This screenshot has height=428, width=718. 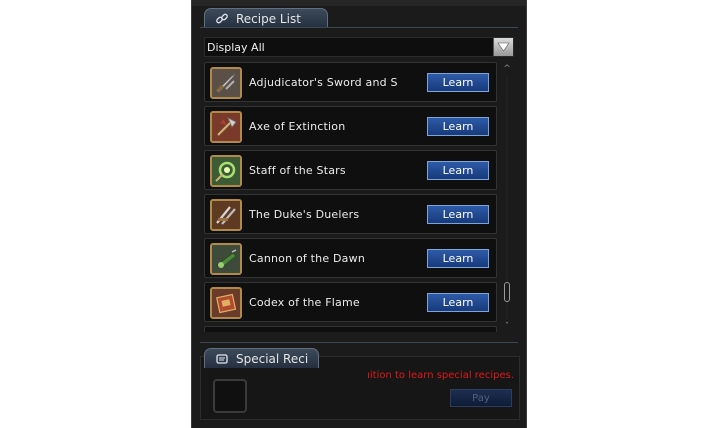 What do you see at coordinates (272, 358) in the screenshot?
I see `tab-special-recipes-label: Special Reci` at bounding box center [272, 358].